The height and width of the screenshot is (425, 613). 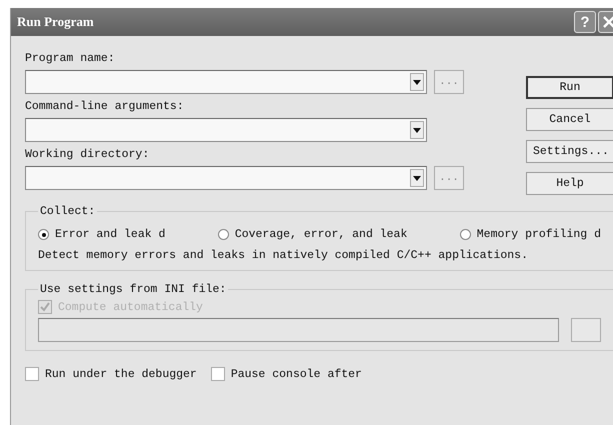 What do you see at coordinates (105, 106) in the screenshot?
I see `field-label: Command-line arguments:` at bounding box center [105, 106].